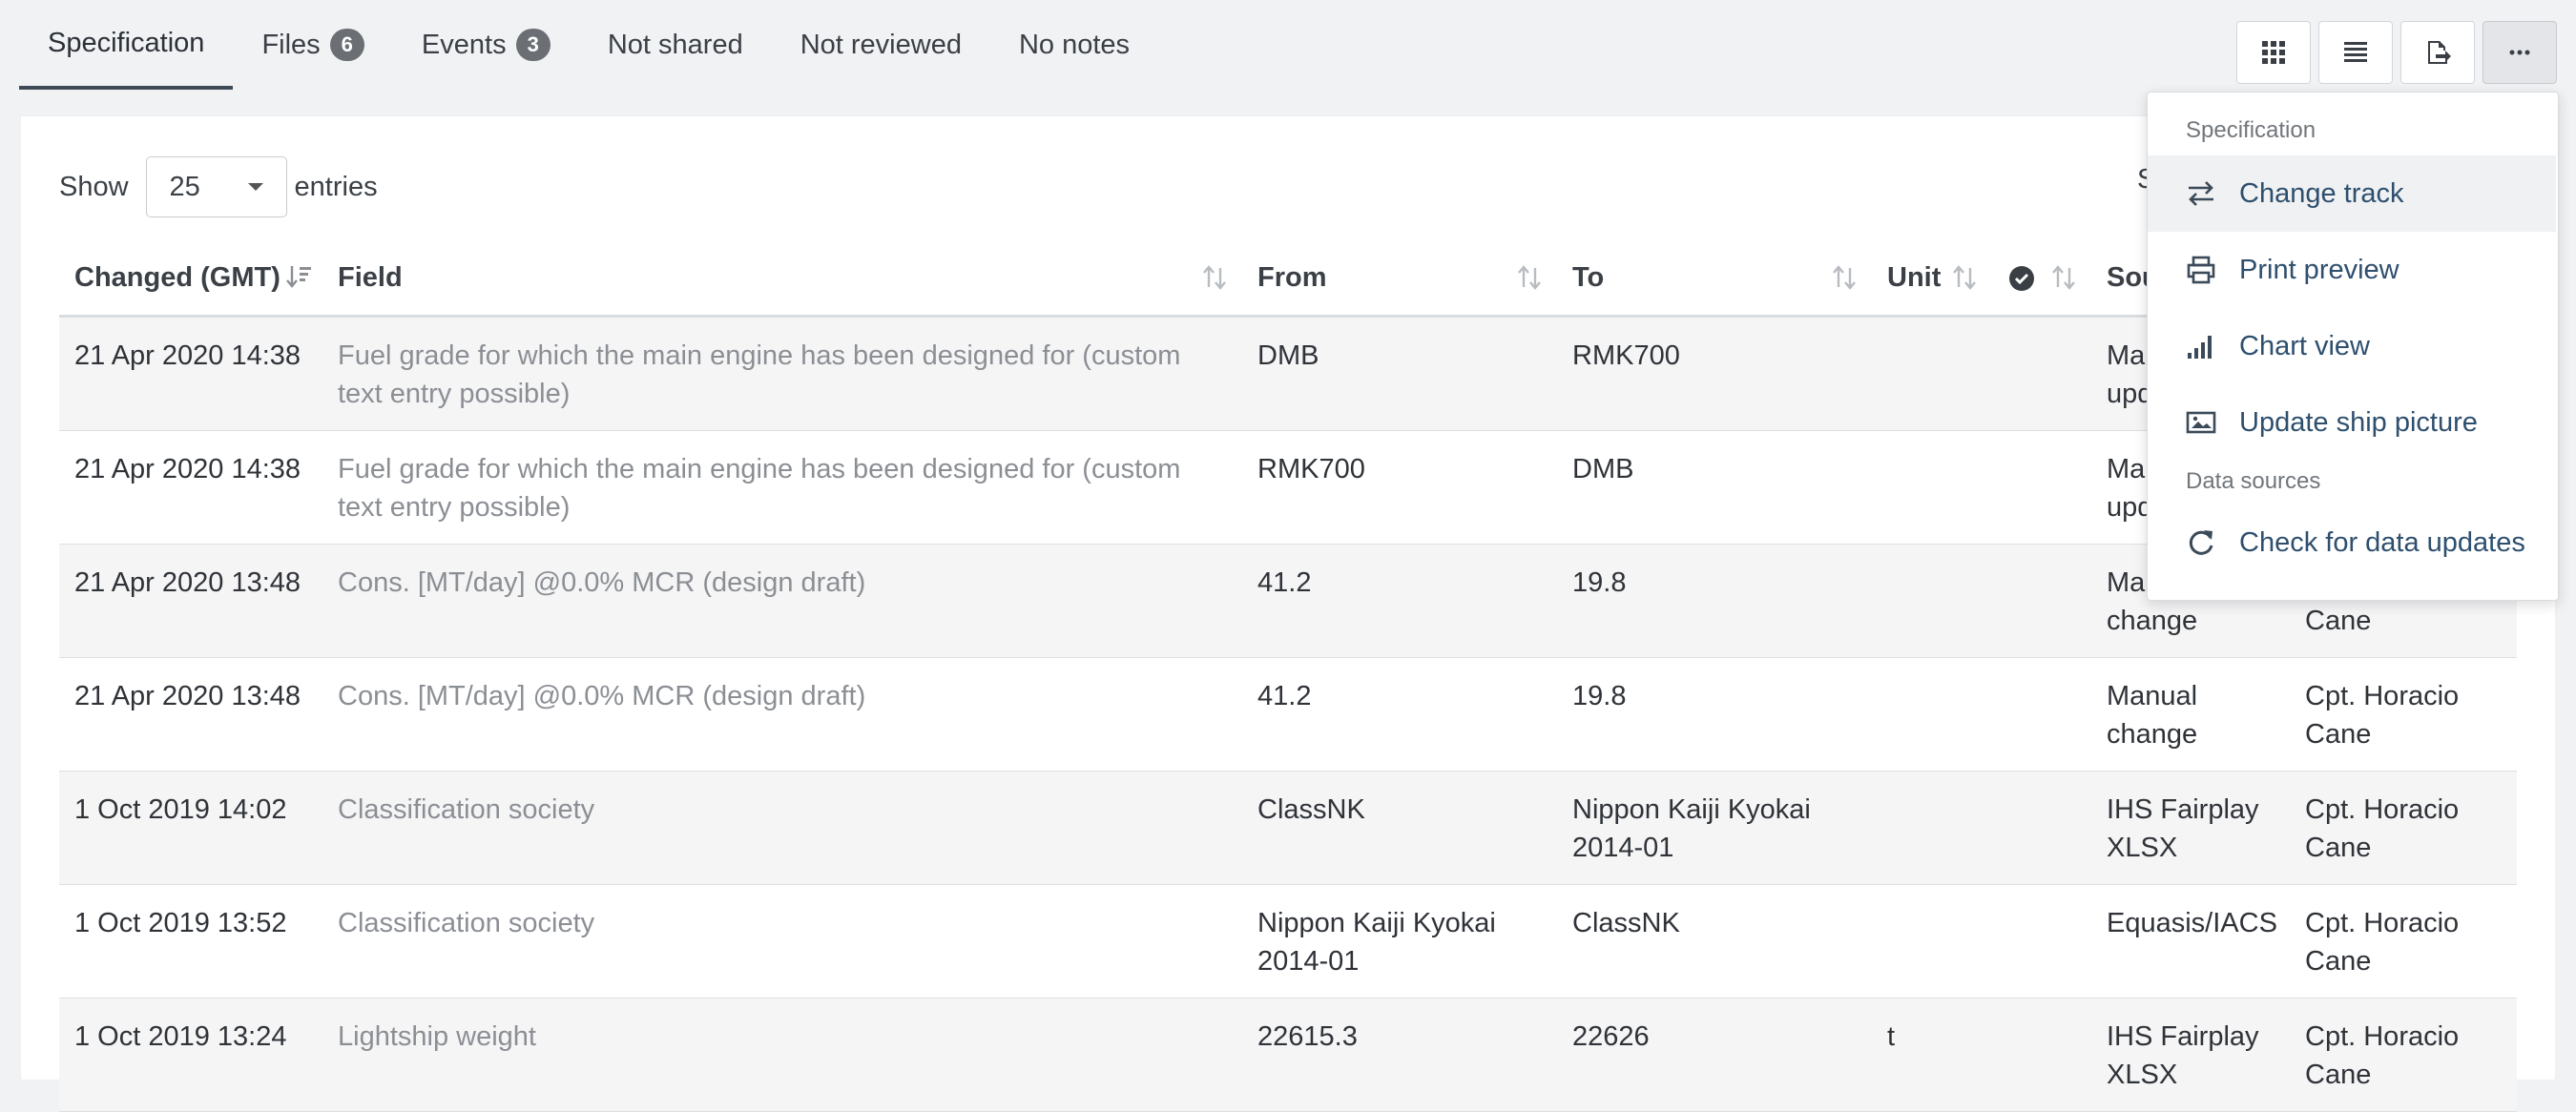  Describe the element at coordinates (190, 1055) in the screenshot. I see `cell-changed: 1 Oct 2019 13:24` at that location.